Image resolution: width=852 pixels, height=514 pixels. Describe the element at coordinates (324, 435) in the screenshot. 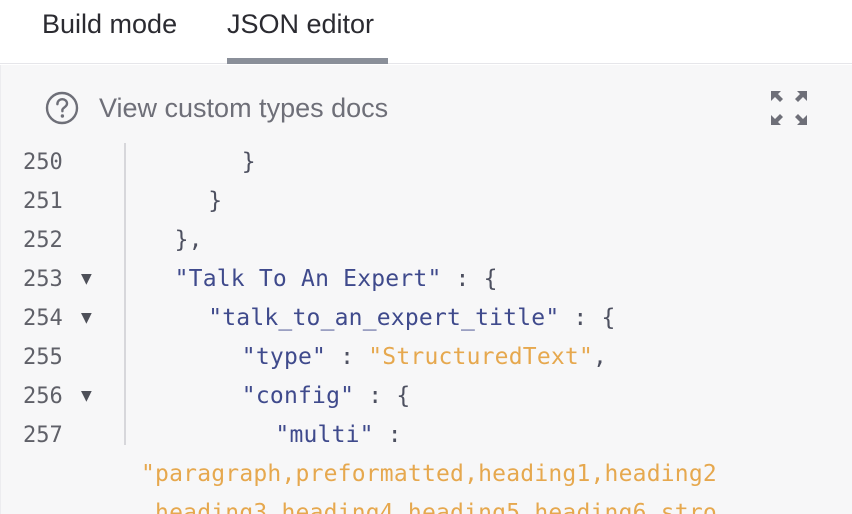

I see `code-token: "multi"` at that location.